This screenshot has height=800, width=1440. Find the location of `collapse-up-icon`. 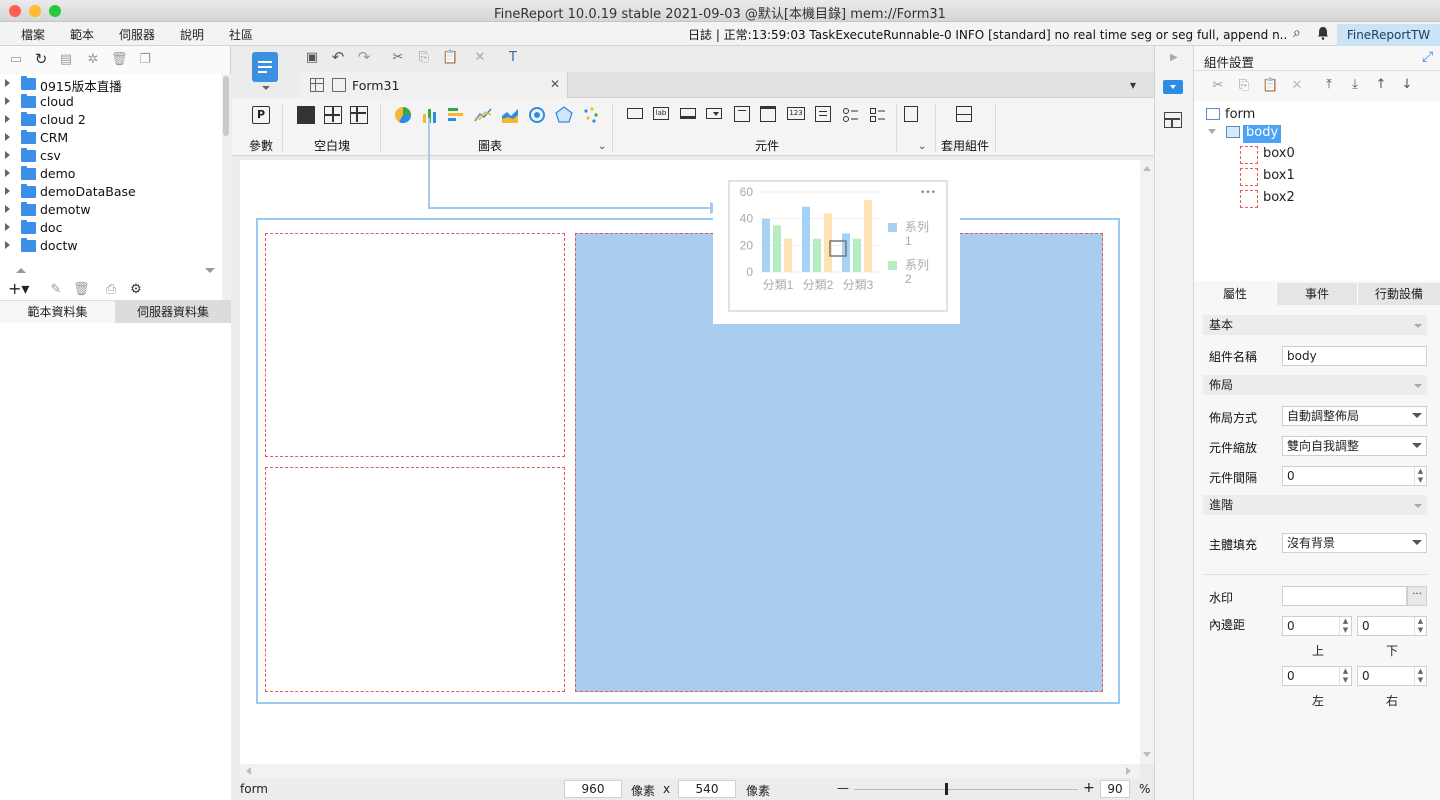

collapse-up-icon is located at coordinates (21, 270).